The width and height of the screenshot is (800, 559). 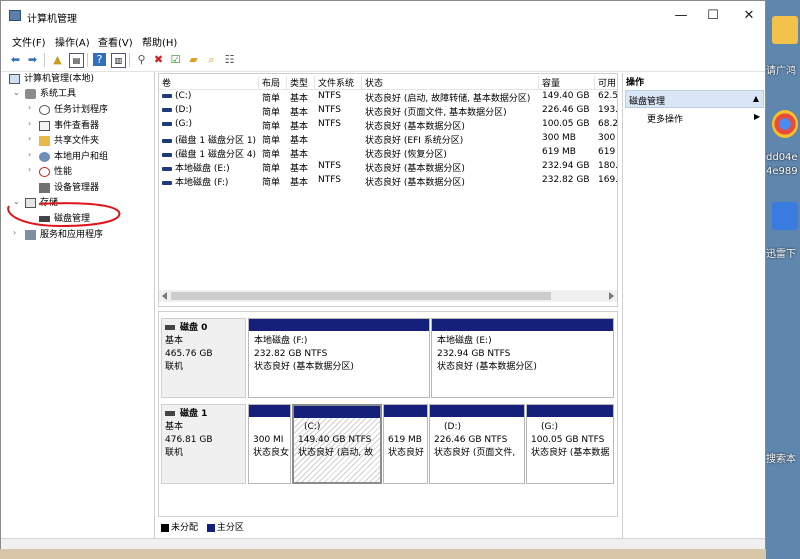 What do you see at coordinates (713, 16) in the screenshot?
I see `maximize-button: ☐` at bounding box center [713, 16].